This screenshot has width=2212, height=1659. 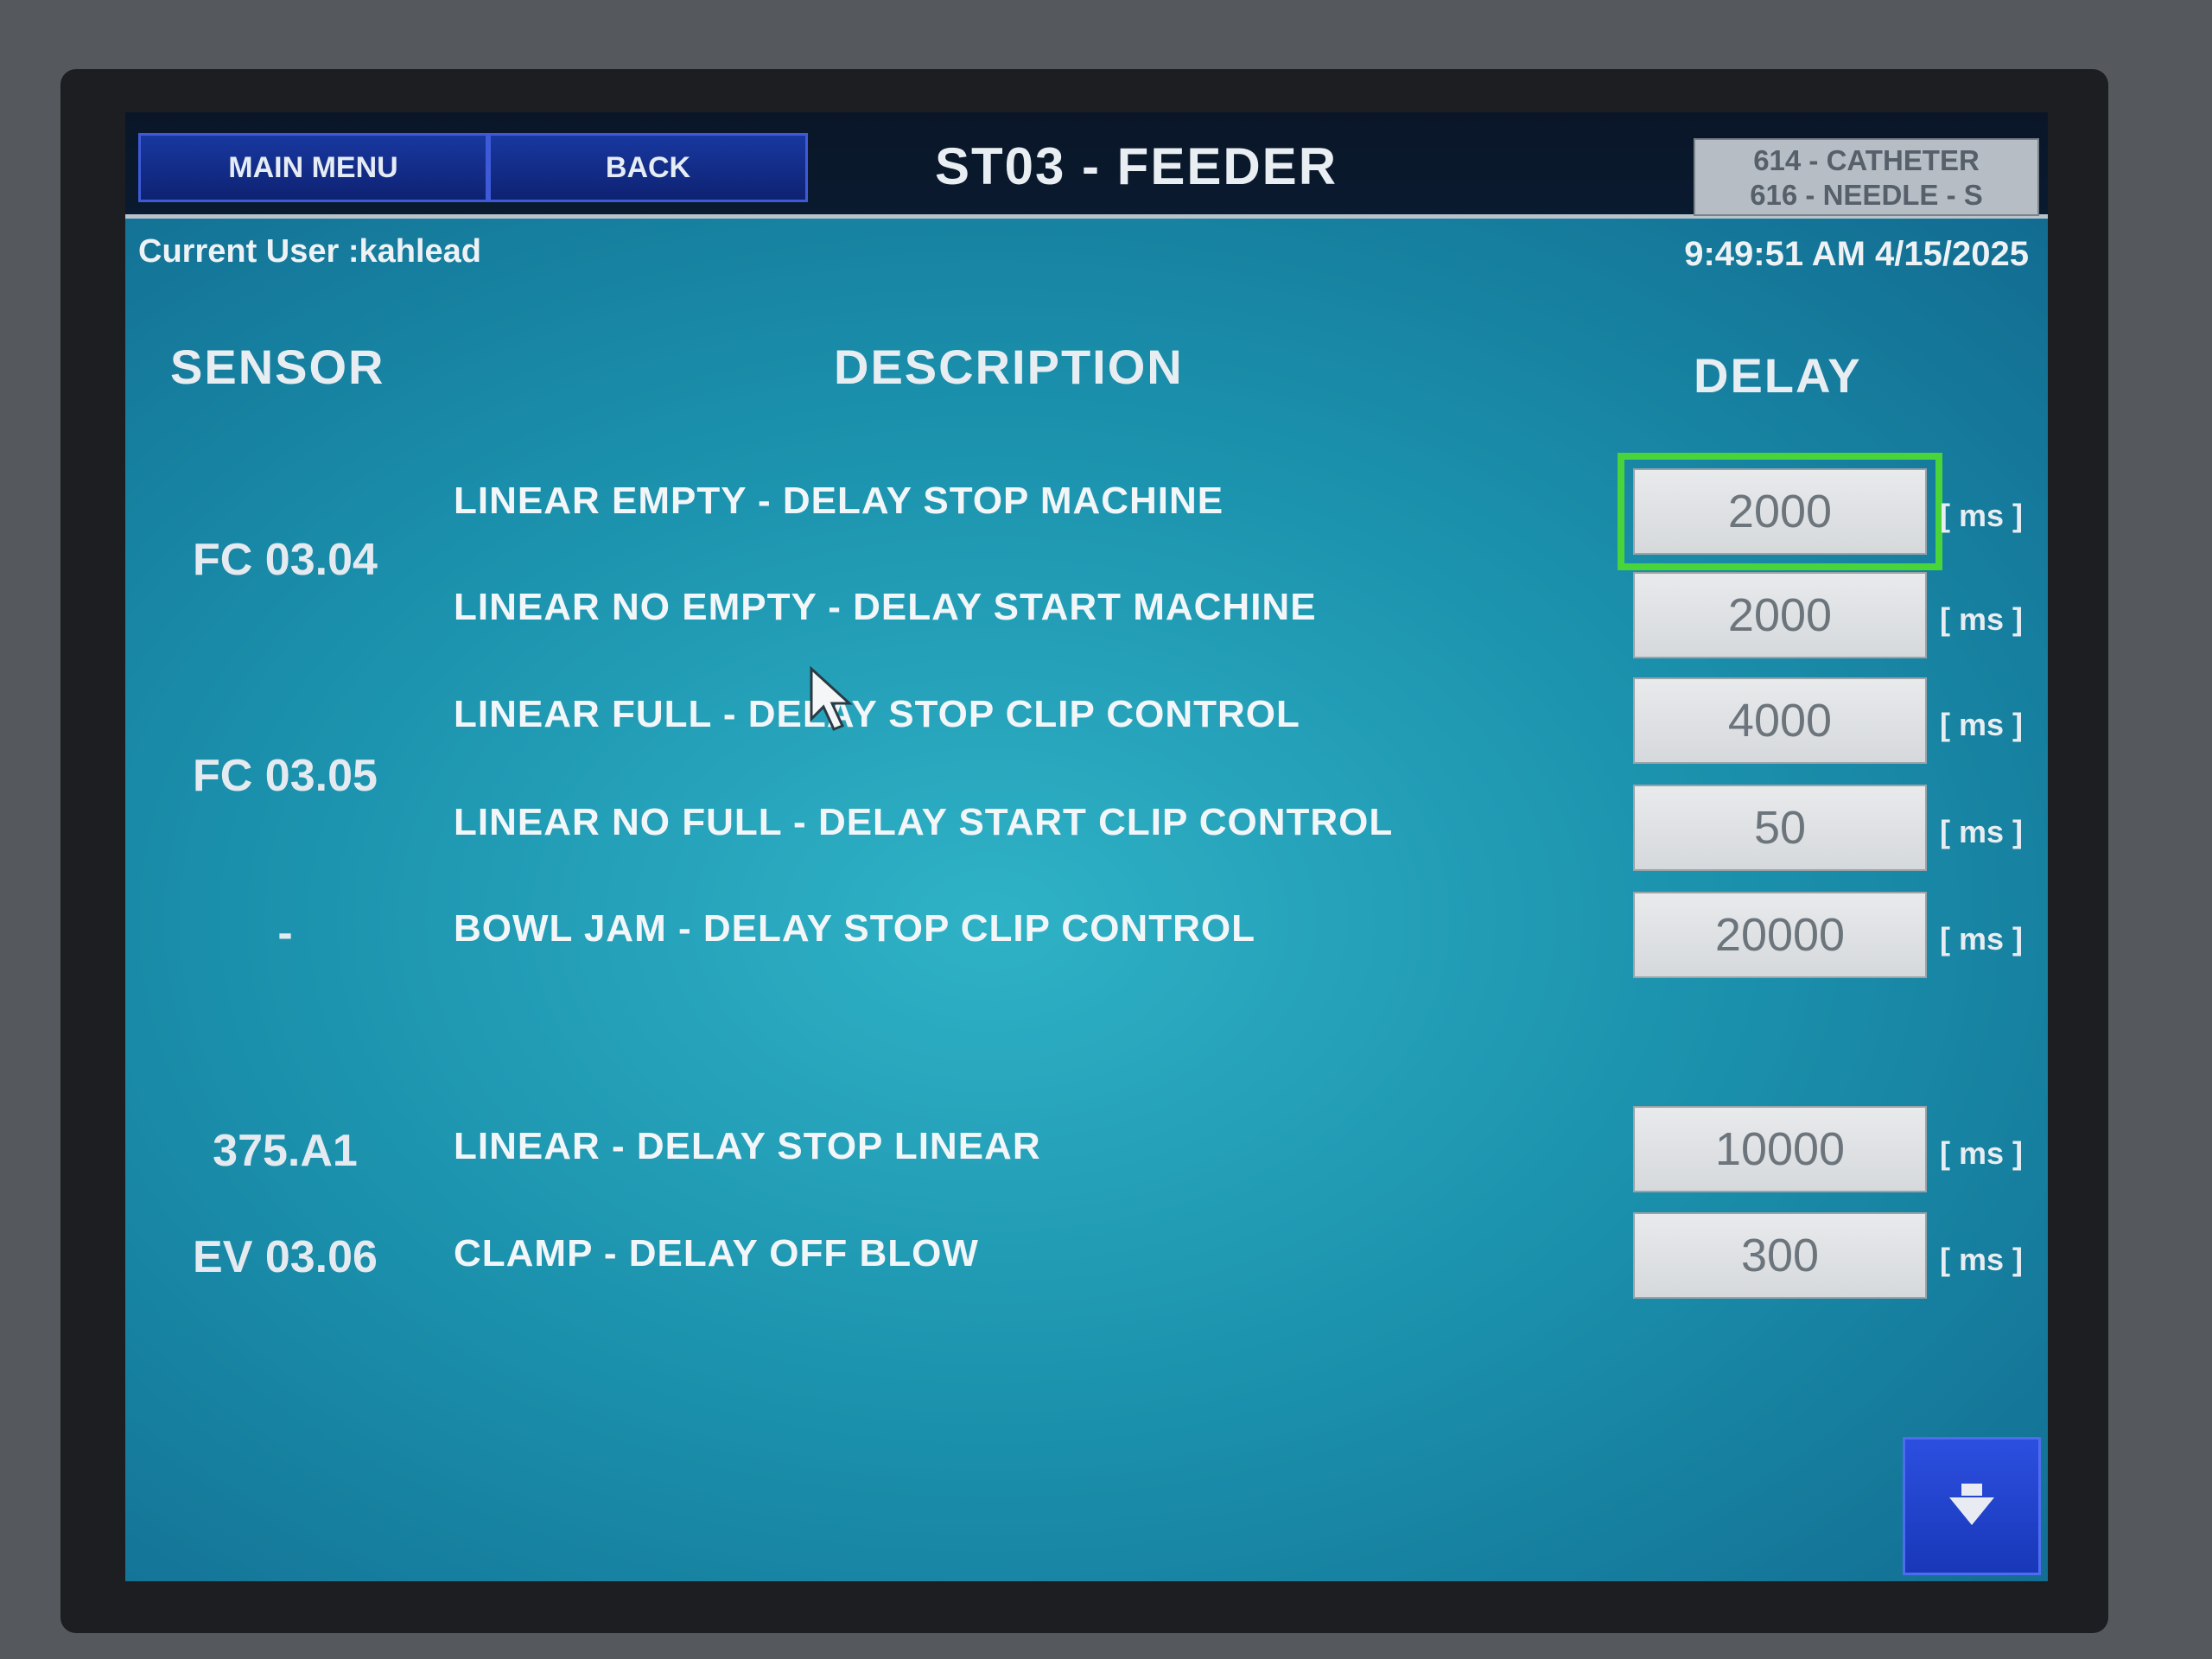 I want to click on row-description: BOWL JAM - DELAY STOP CLIP CONTROL, so click(x=854, y=928).